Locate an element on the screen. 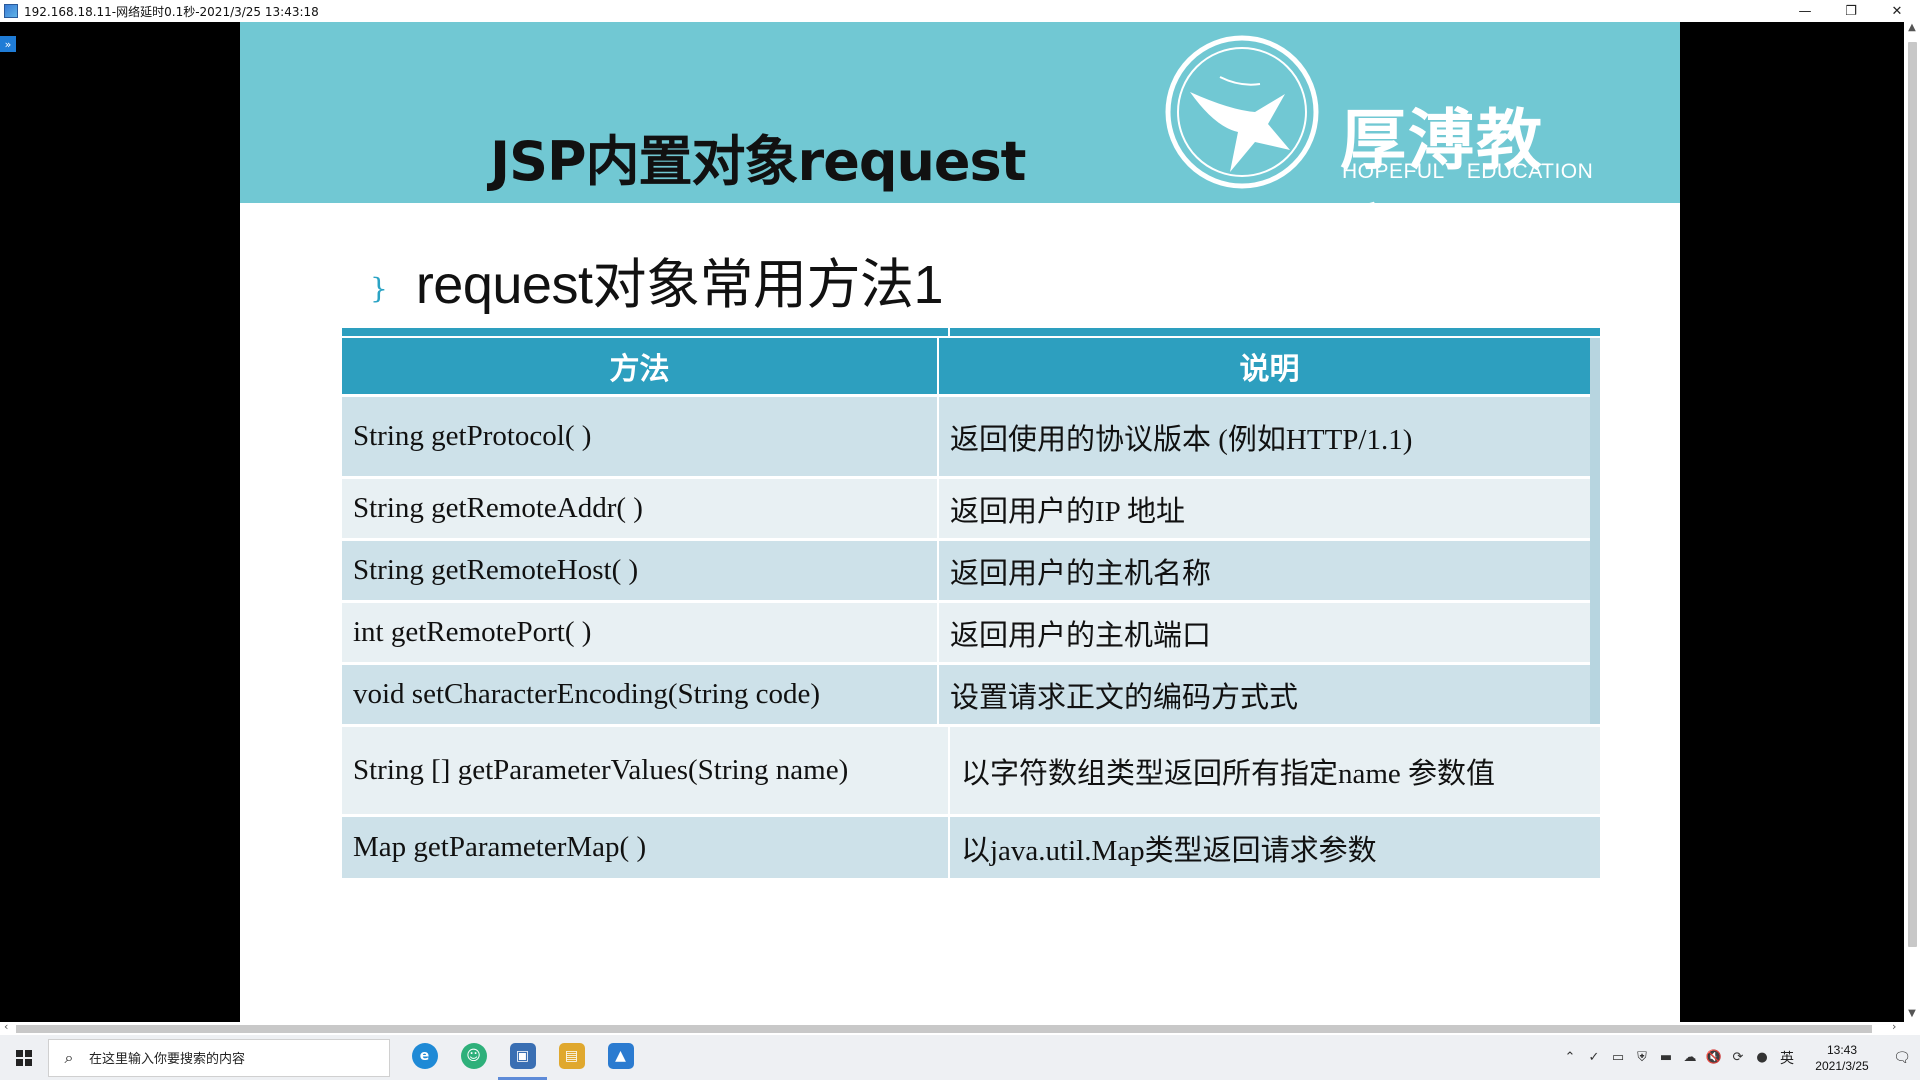  brand-emblem-icon is located at coordinates (1242, 112).